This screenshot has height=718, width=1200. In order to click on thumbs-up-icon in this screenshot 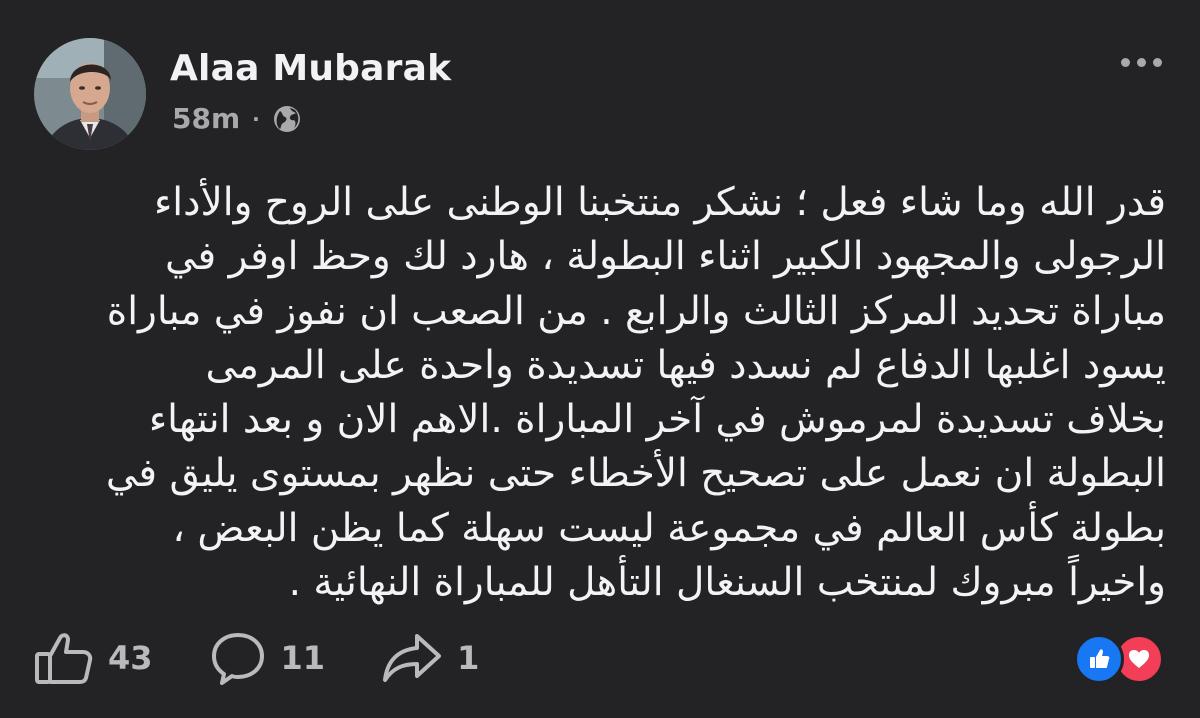, I will do `click(64, 658)`.